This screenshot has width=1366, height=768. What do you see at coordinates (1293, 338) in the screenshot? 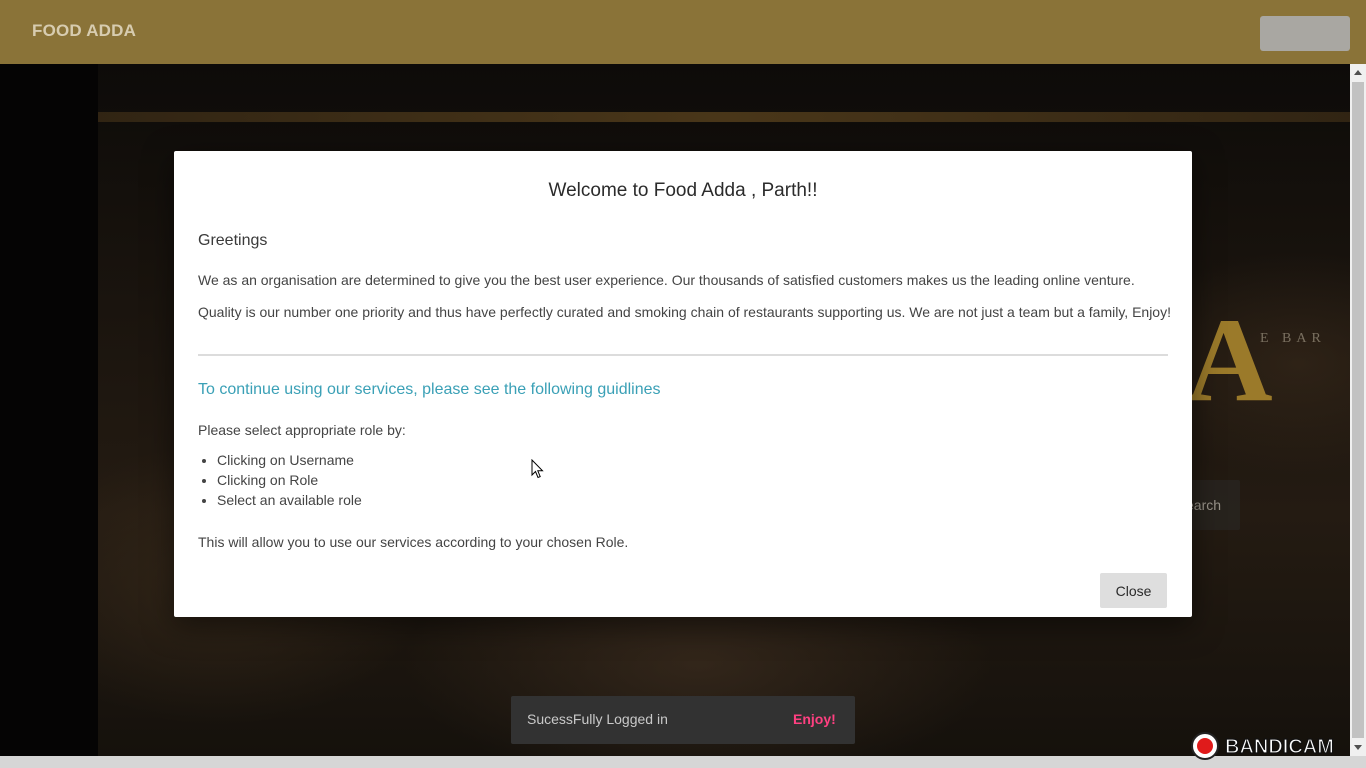
I see `bar-sign: E BAR` at bounding box center [1293, 338].